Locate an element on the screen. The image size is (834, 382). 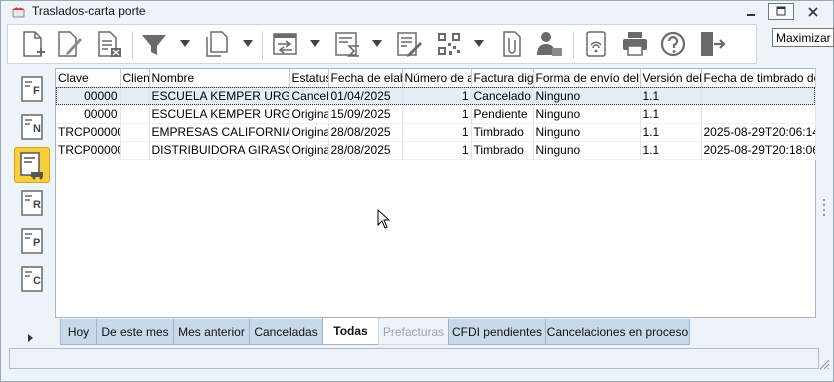
sidebar-letter: P is located at coordinates (37, 243).